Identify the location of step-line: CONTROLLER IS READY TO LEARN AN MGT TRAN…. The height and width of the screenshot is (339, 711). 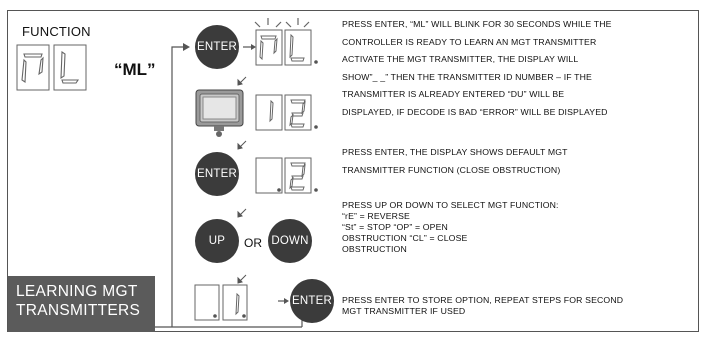
(469, 41).